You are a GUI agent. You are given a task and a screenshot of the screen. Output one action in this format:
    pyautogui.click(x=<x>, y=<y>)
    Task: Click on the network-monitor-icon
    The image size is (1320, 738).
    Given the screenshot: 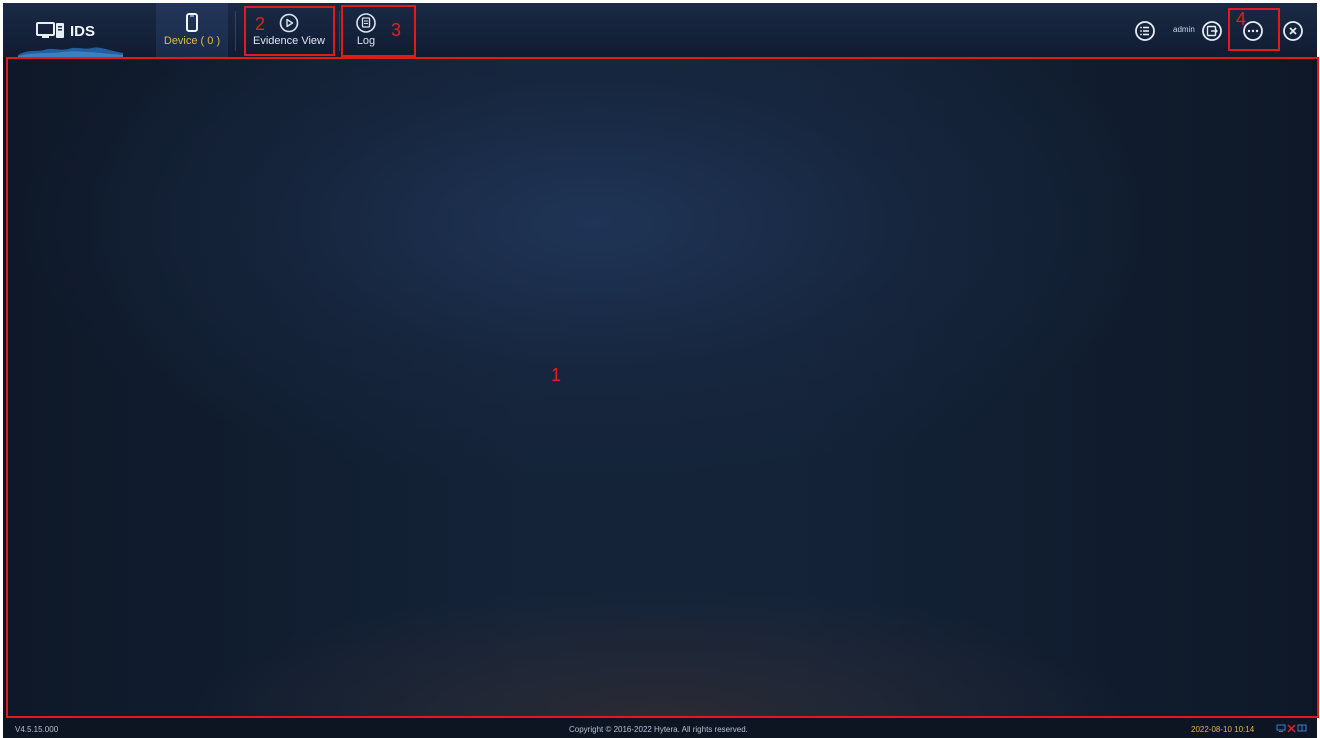 What is the action you would take?
    pyautogui.click(x=1281, y=728)
    